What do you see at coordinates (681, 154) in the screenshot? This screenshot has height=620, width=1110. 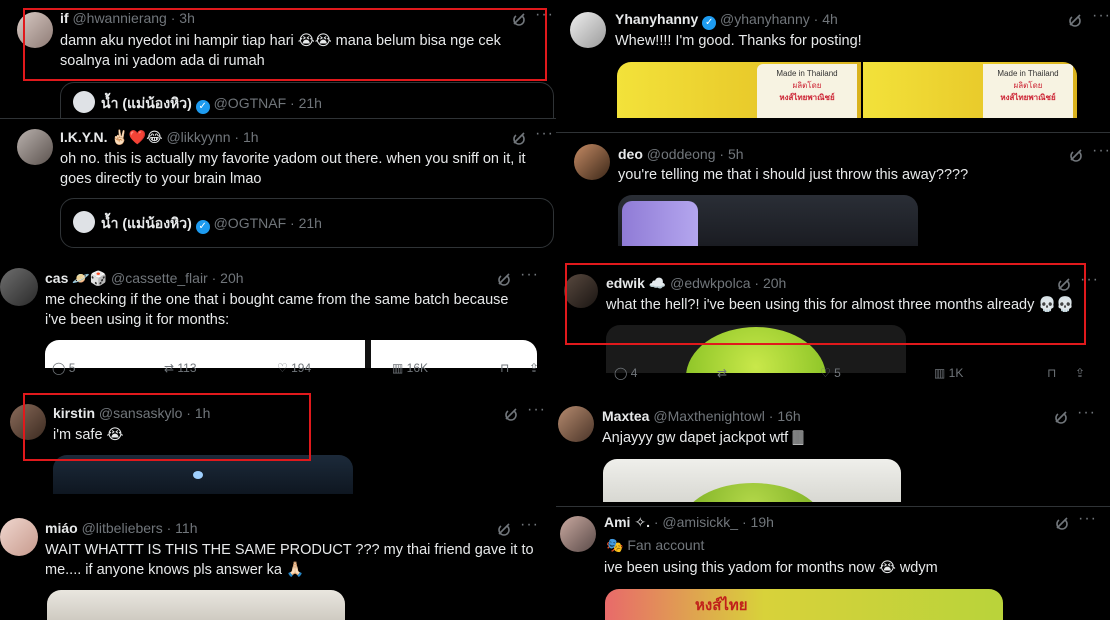 I see `author-handle: @oddeong` at bounding box center [681, 154].